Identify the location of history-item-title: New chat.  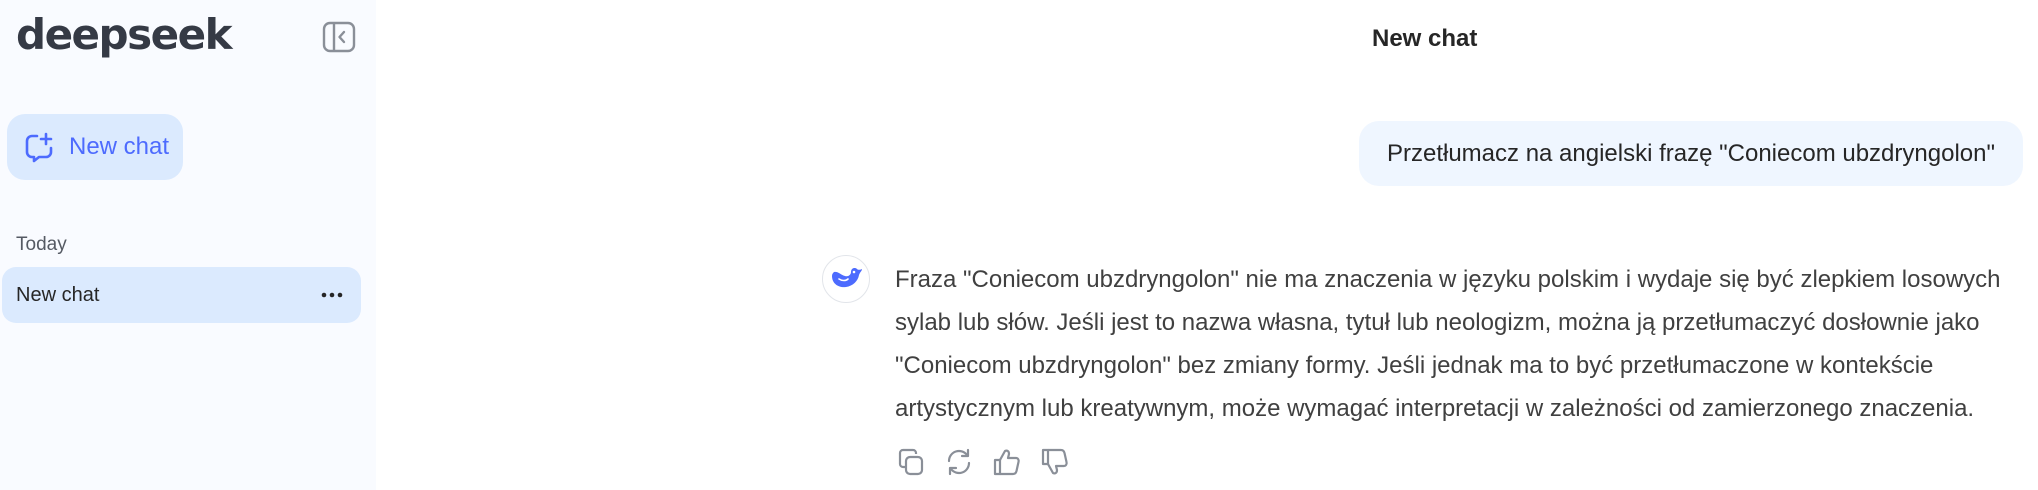
(58, 294).